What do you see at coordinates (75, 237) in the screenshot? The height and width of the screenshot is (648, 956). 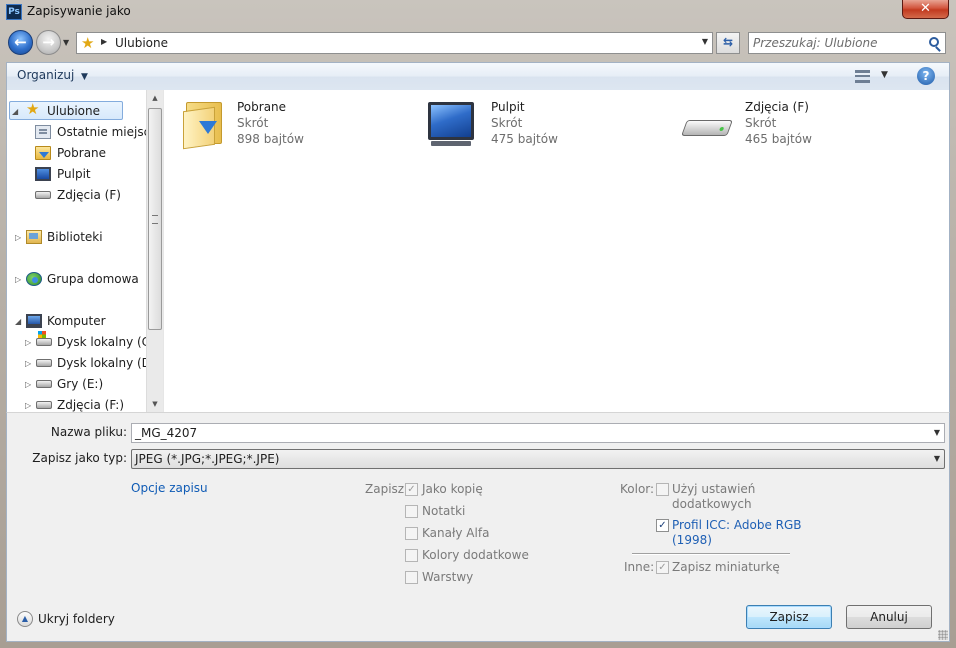 I see `sidebar-item-label: Biblioteki` at bounding box center [75, 237].